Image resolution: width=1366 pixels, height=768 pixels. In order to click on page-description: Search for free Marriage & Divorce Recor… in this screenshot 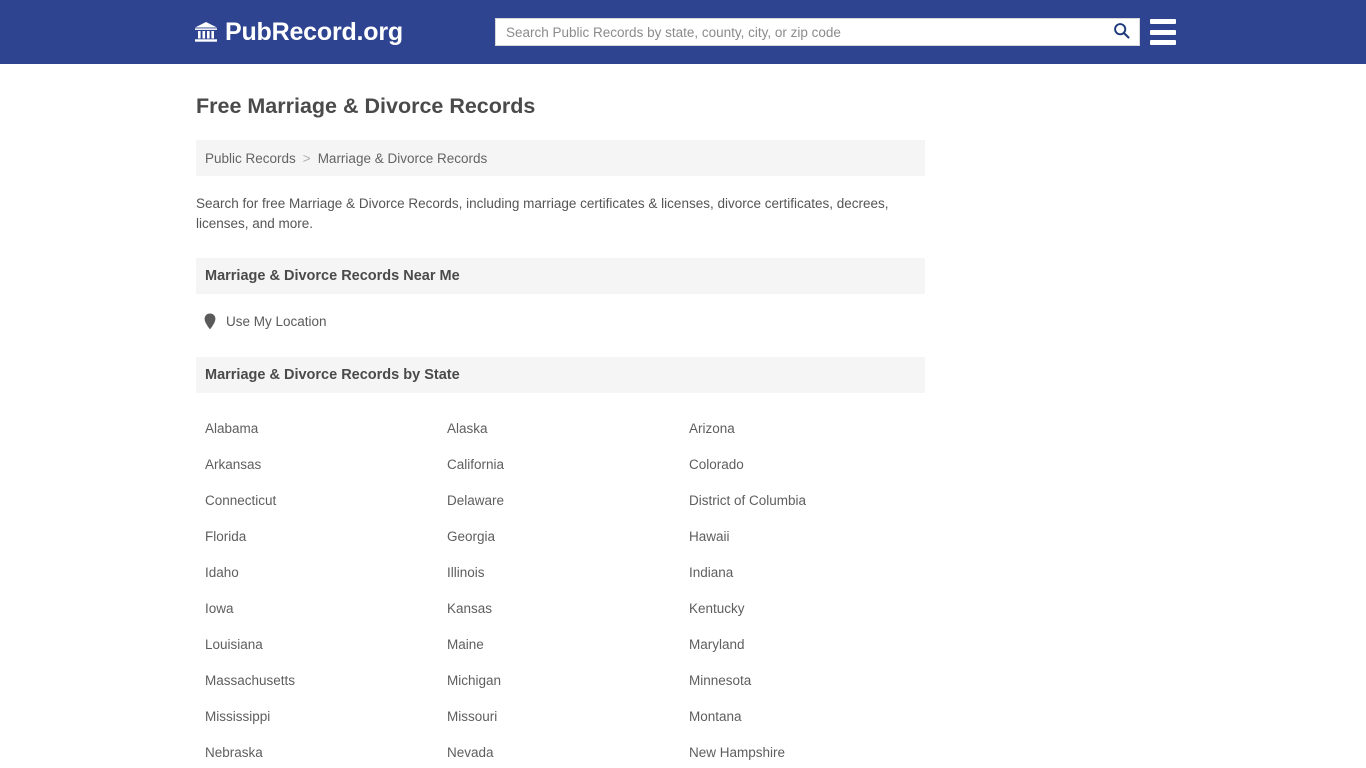, I will do `click(542, 213)`.